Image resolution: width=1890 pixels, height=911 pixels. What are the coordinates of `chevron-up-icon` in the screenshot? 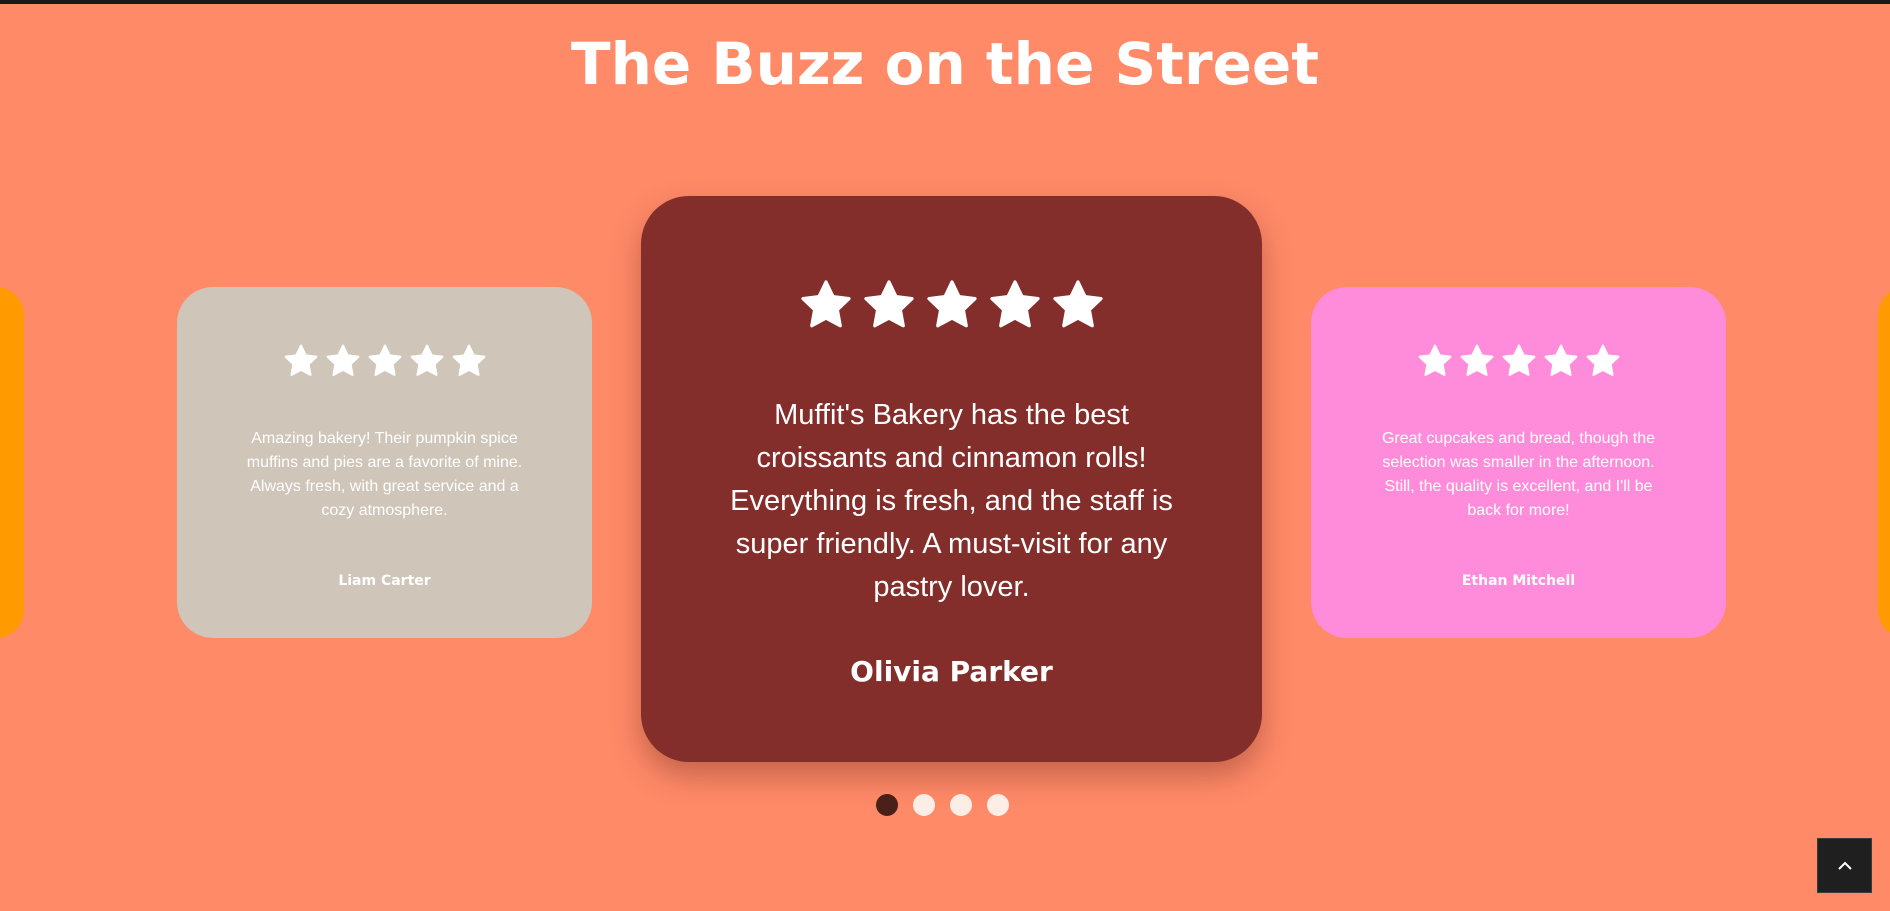 It's located at (1844, 865).